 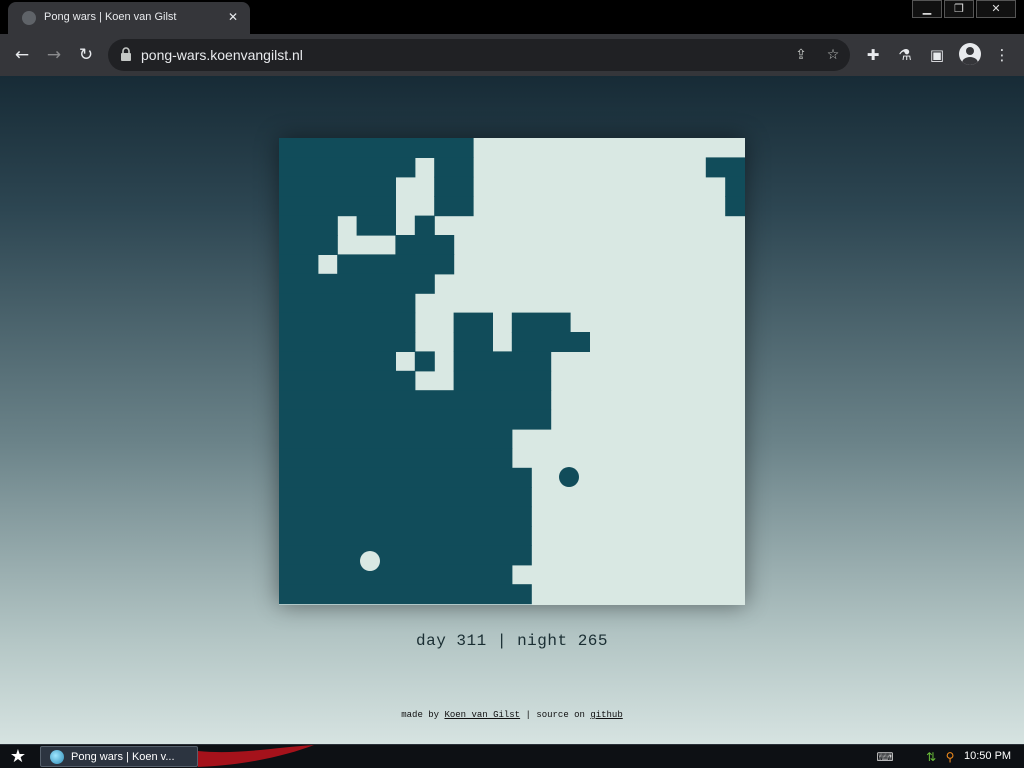 What do you see at coordinates (885, 757) in the screenshot?
I see `keyboard-icon: ⌨` at bounding box center [885, 757].